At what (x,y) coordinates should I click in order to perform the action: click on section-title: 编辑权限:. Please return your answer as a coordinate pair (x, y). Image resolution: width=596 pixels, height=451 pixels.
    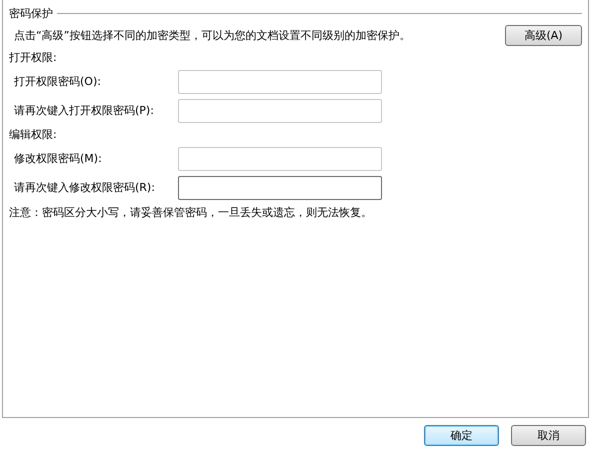
    Looking at the image, I should click on (33, 135).